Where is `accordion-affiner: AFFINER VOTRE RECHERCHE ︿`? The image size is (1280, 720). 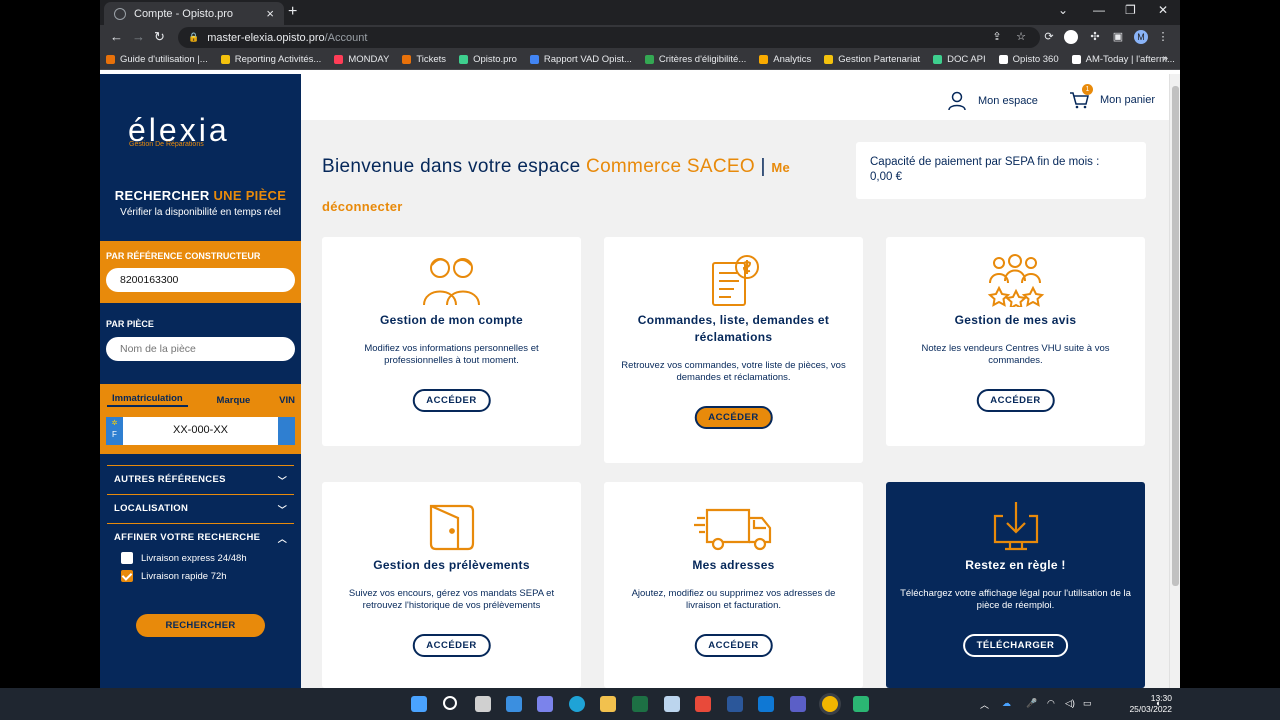 accordion-affiner: AFFINER VOTRE RECHERCHE ︿ is located at coordinates (200, 537).